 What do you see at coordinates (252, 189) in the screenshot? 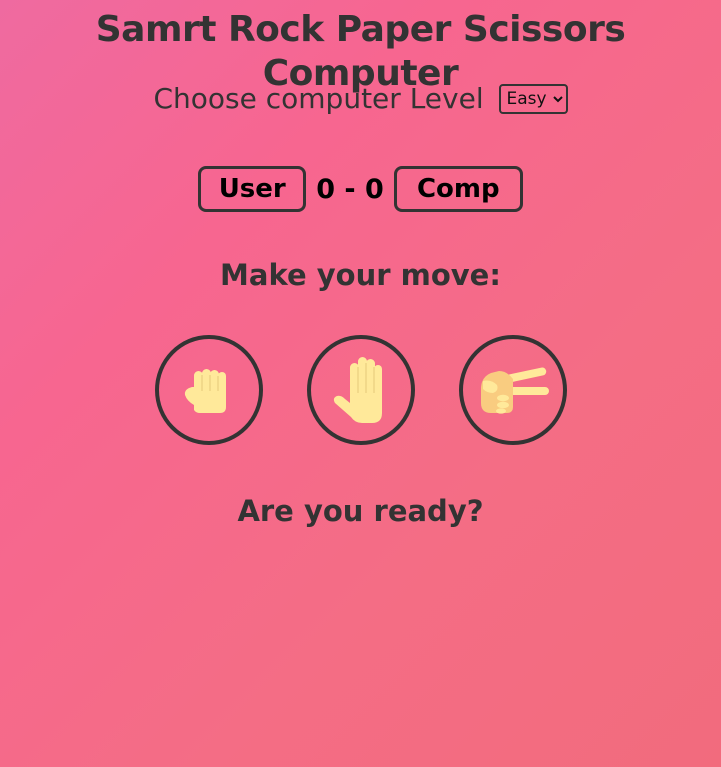
I see `user-score-badge: User` at bounding box center [252, 189].